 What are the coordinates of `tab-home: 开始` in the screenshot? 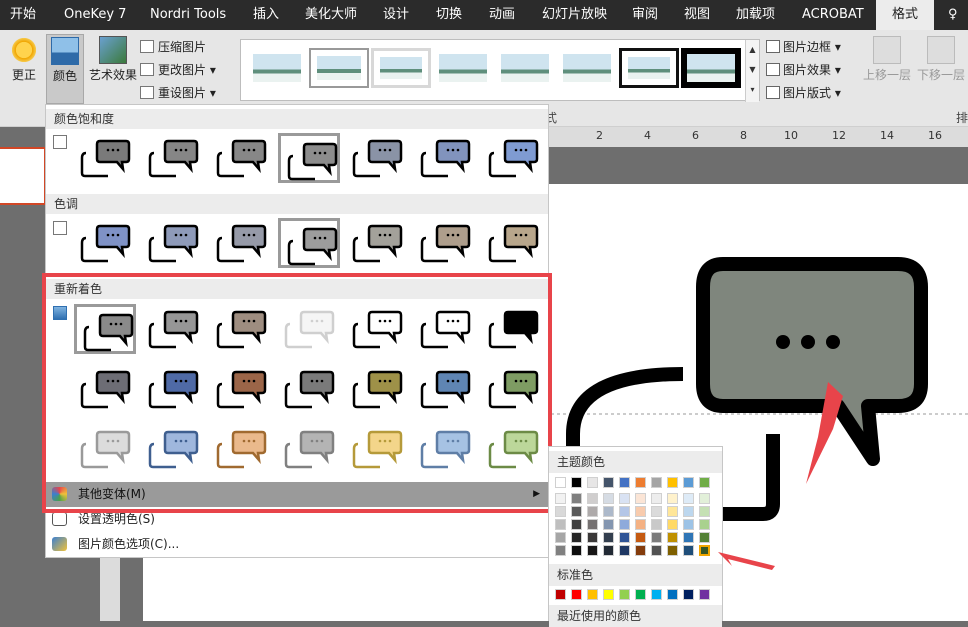 It's located at (23, 15).